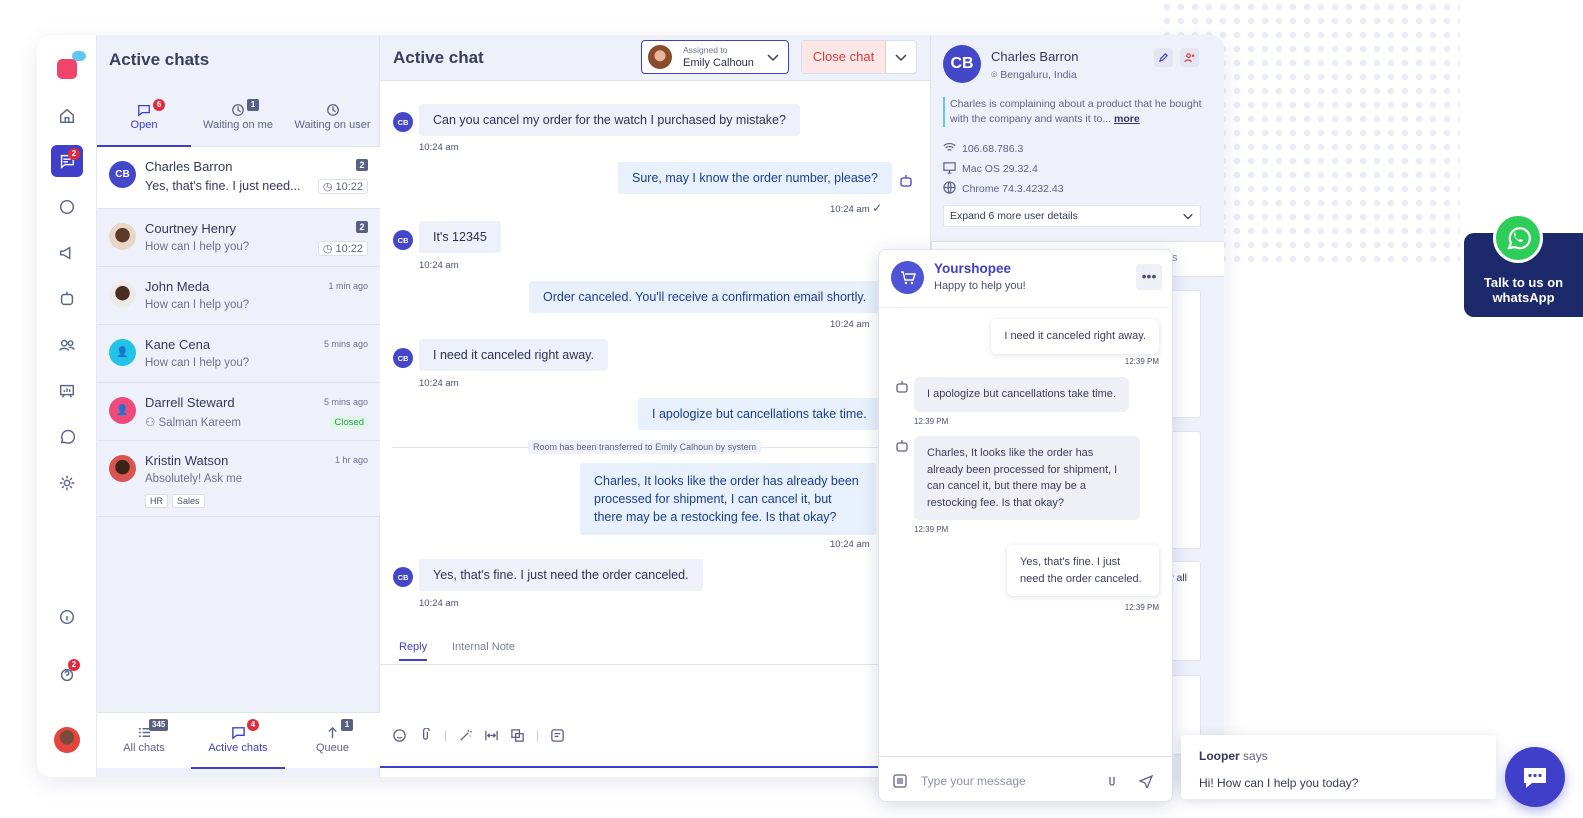 This screenshot has width=1583, height=818. Describe the element at coordinates (238, 748) in the screenshot. I see `tab-active-chats-label: Active chats` at that location.